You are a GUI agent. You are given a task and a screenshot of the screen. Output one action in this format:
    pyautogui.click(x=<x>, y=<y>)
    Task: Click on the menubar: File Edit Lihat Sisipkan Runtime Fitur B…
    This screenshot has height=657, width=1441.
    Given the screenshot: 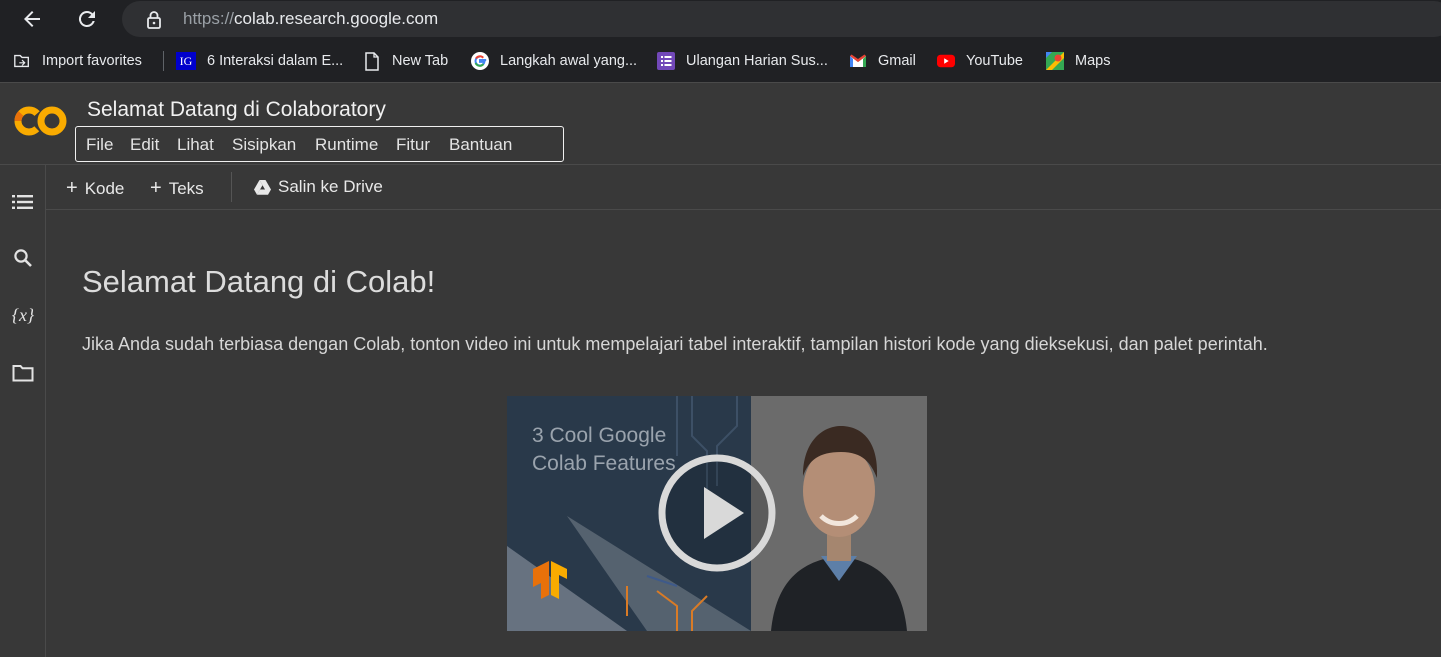 What is the action you would take?
    pyautogui.click(x=319, y=144)
    